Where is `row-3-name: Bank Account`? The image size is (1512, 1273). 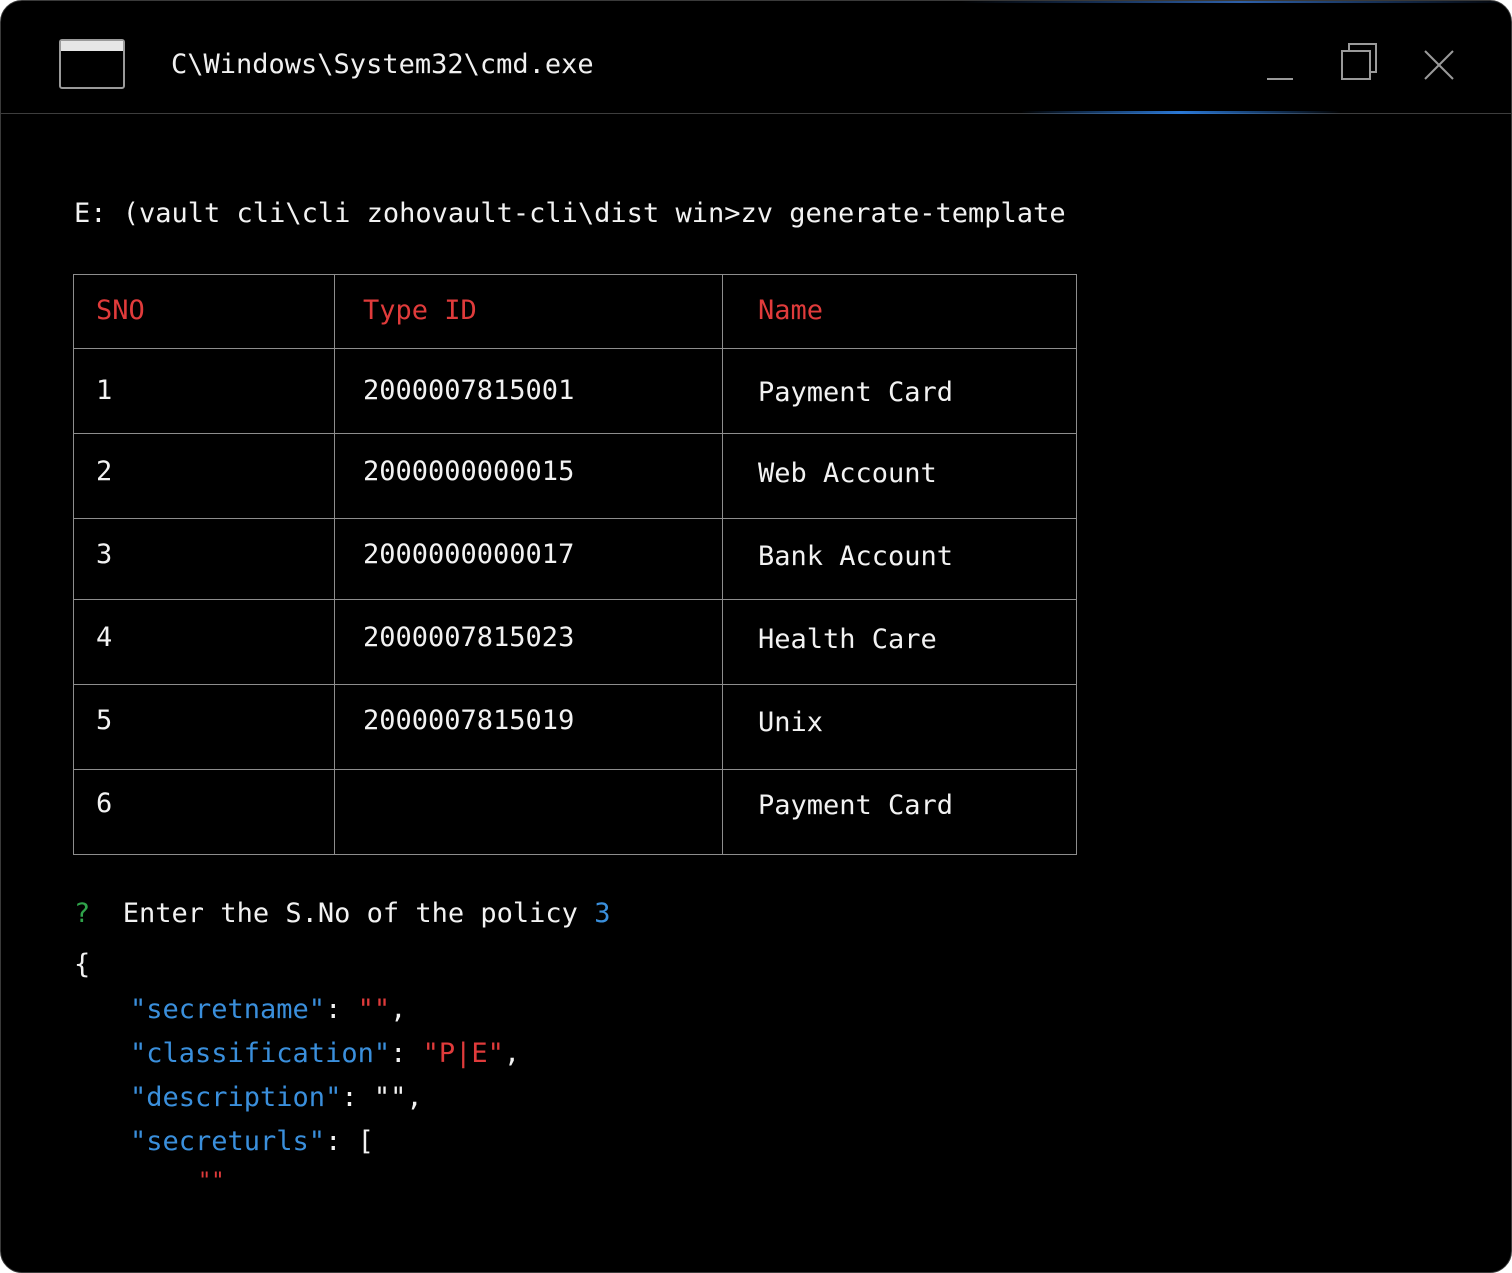 row-3-name: Bank Account is located at coordinates (856, 556).